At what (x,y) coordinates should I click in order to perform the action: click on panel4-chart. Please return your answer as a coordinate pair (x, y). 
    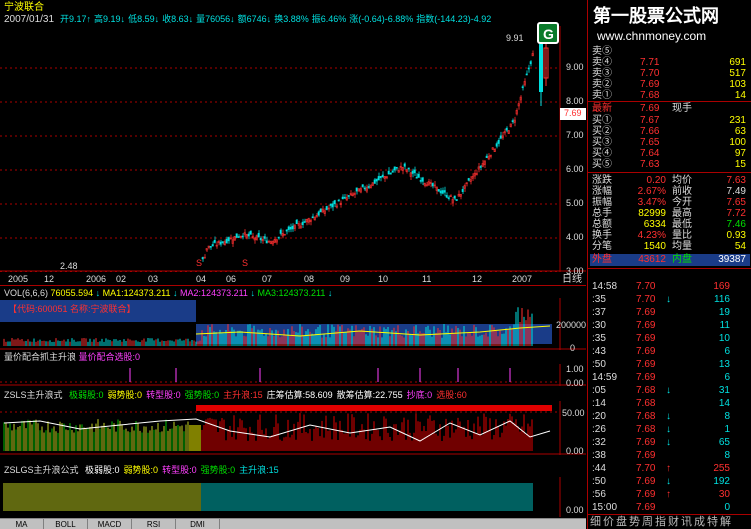
    Looking at the image, I should click on (293, 497).